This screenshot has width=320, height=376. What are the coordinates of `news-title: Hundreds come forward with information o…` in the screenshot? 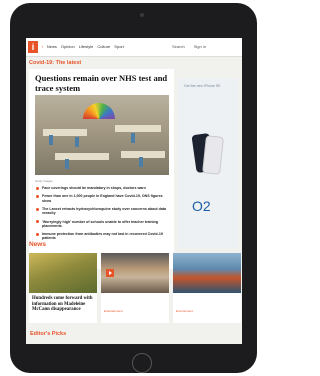 It's located at (63, 304).